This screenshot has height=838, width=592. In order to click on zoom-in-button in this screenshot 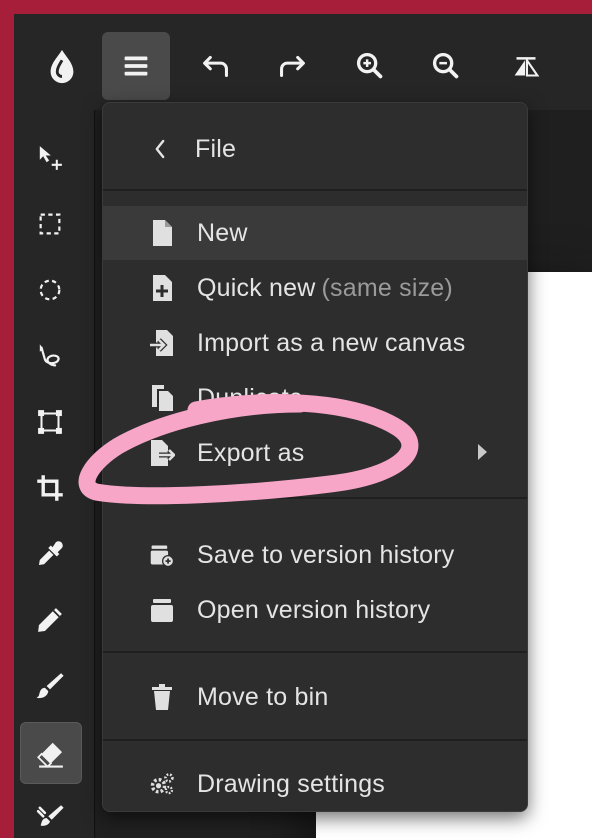, I will do `click(370, 66)`.